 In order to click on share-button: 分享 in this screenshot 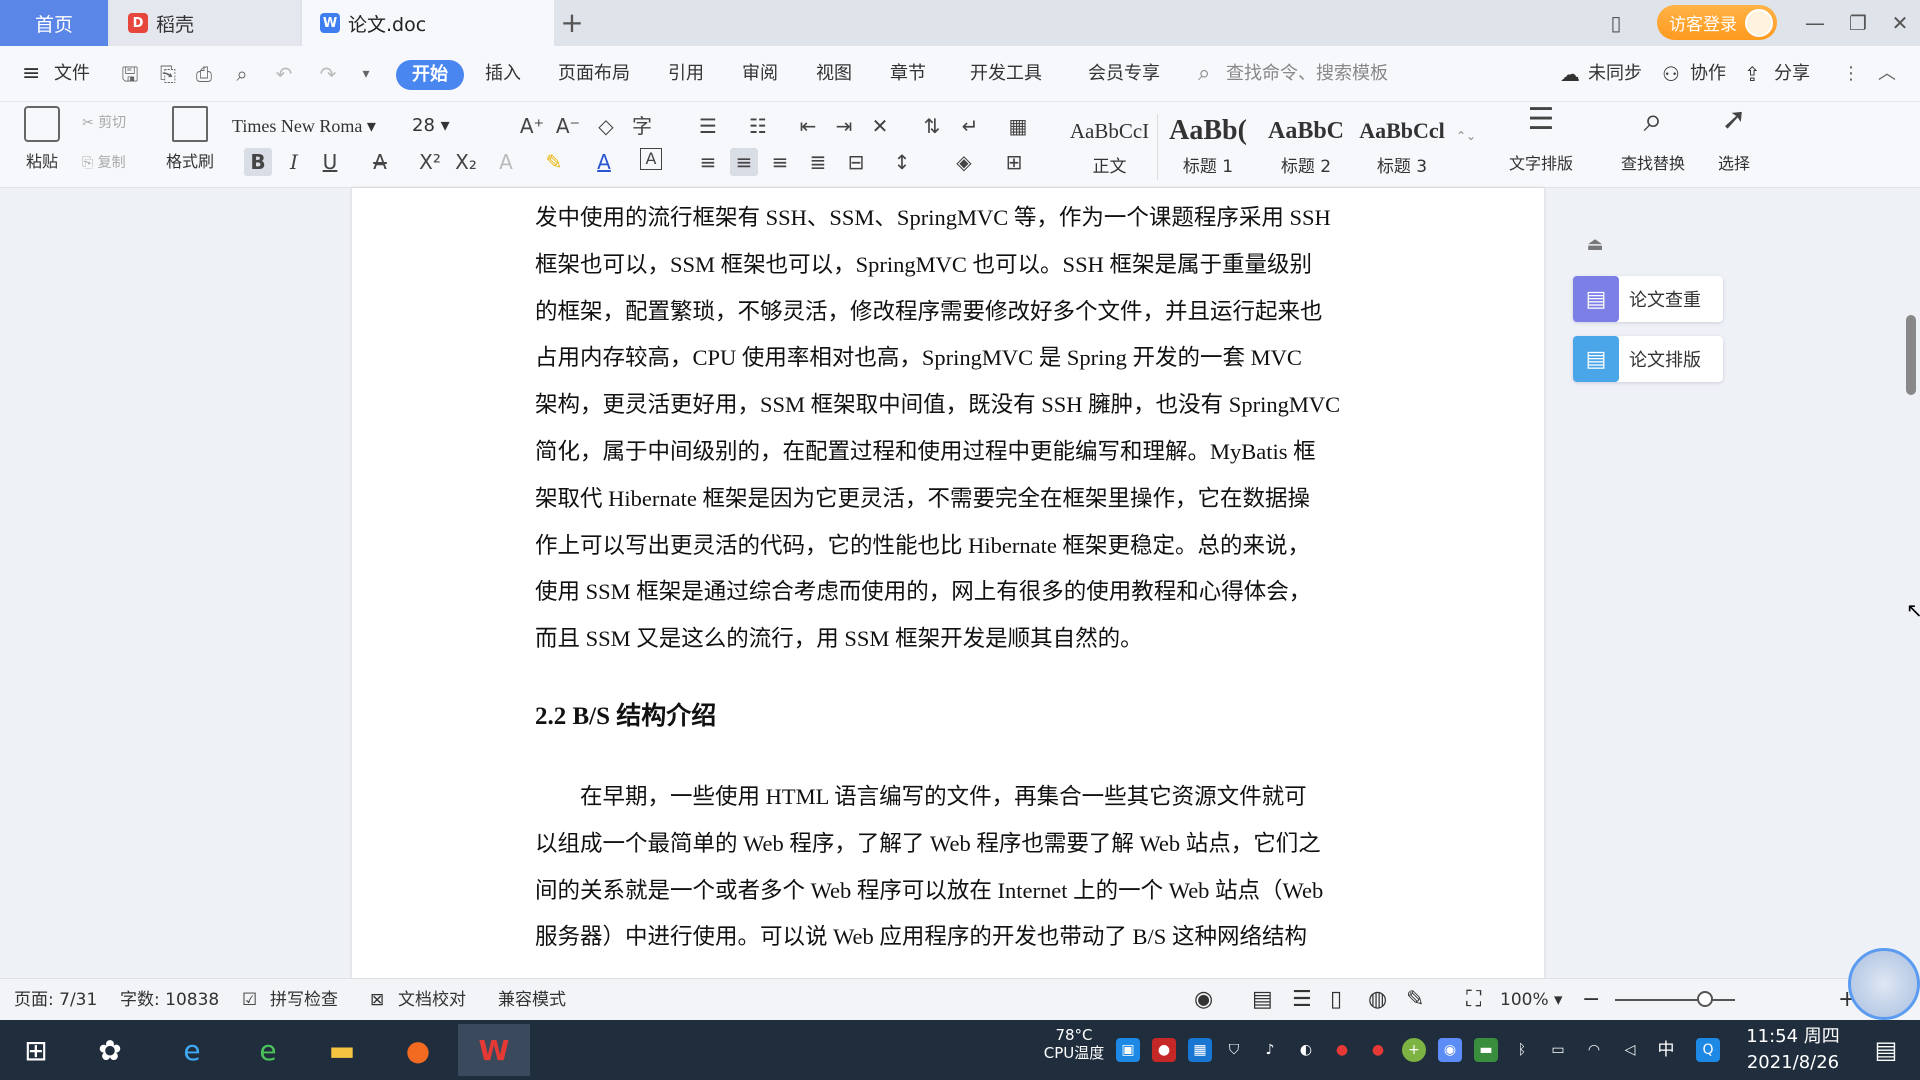, I will do `click(1792, 74)`.